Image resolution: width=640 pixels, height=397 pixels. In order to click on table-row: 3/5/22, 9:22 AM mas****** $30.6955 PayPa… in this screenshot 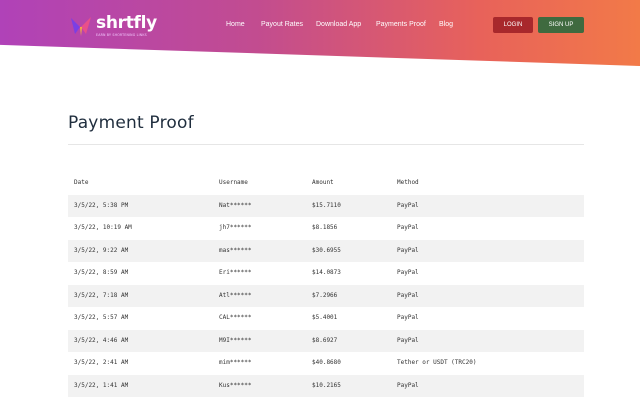, I will do `click(326, 251)`.